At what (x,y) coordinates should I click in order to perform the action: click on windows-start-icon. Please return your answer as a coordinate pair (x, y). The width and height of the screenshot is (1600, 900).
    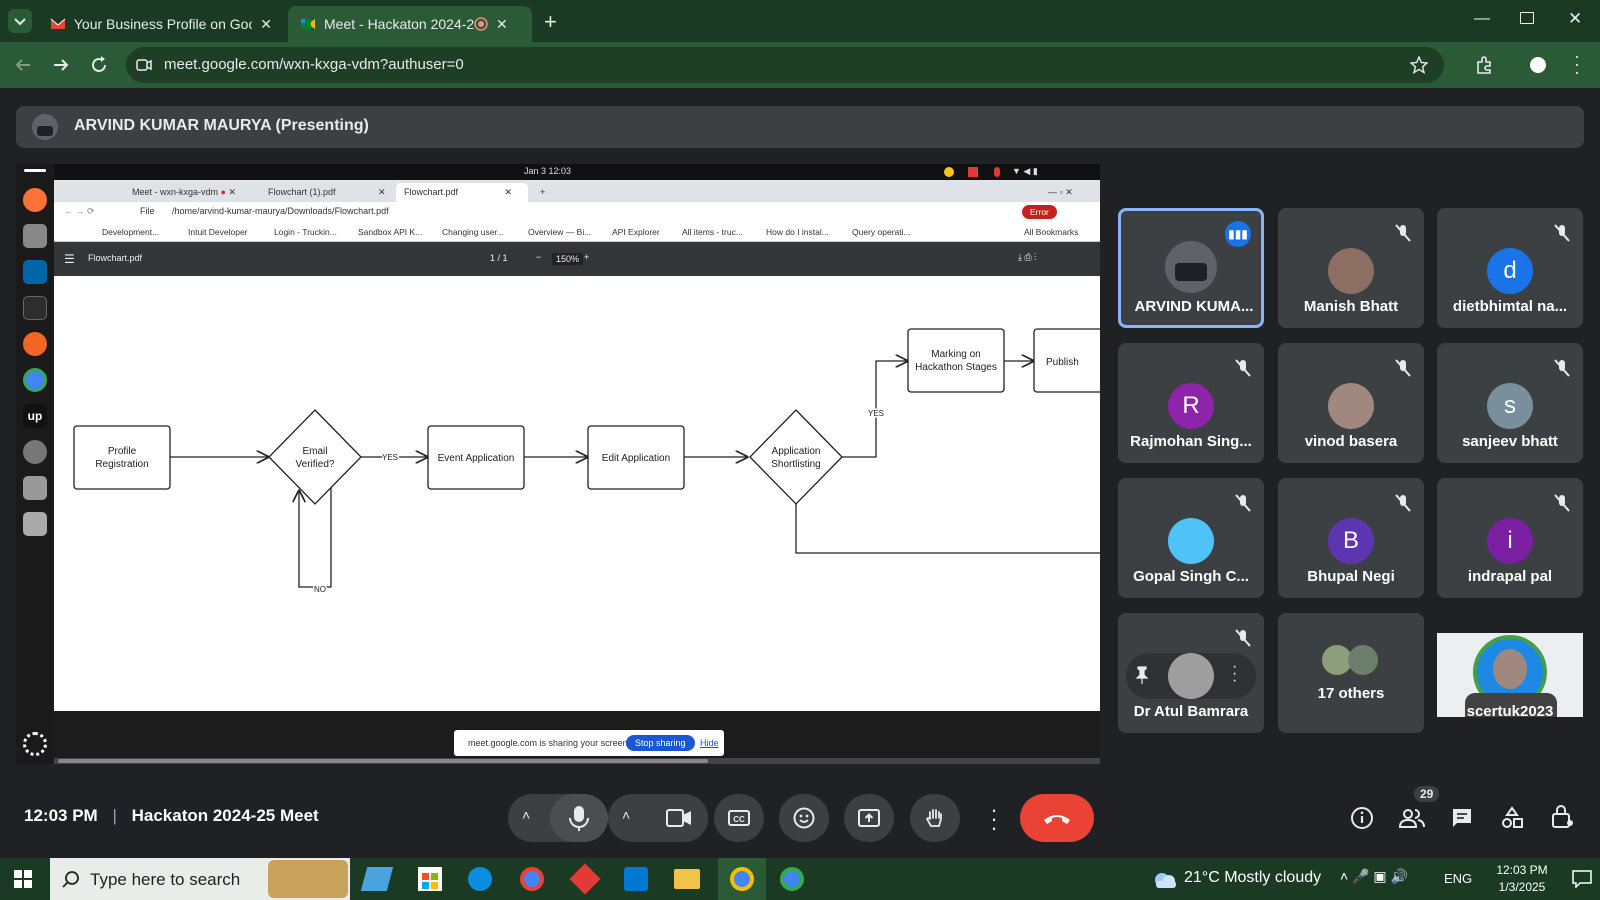
    Looking at the image, I should click on (23, 879).